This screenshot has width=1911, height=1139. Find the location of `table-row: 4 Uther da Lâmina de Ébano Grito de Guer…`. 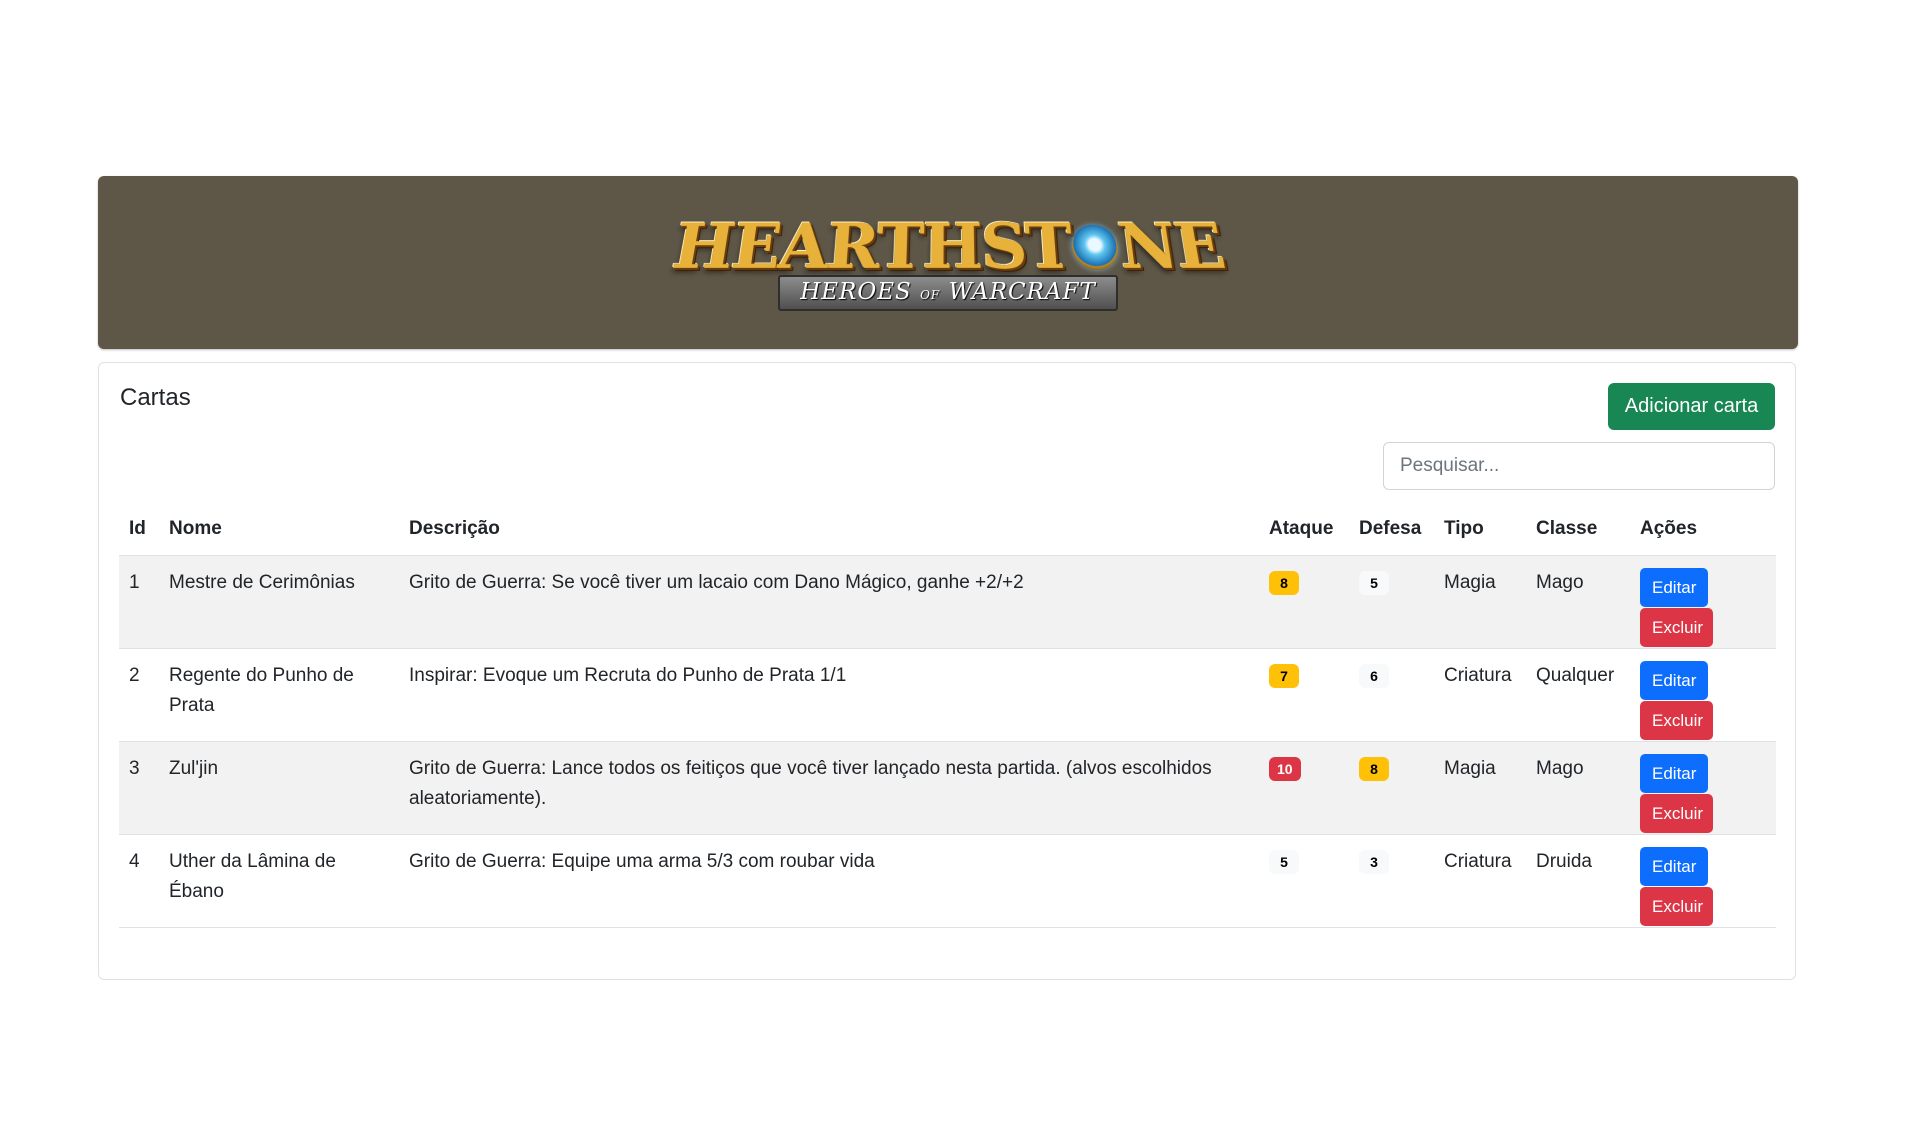

table-row: 4 Uther da Lâmina de Ébano Grito de Guer… is located at coordinates (947, 881).